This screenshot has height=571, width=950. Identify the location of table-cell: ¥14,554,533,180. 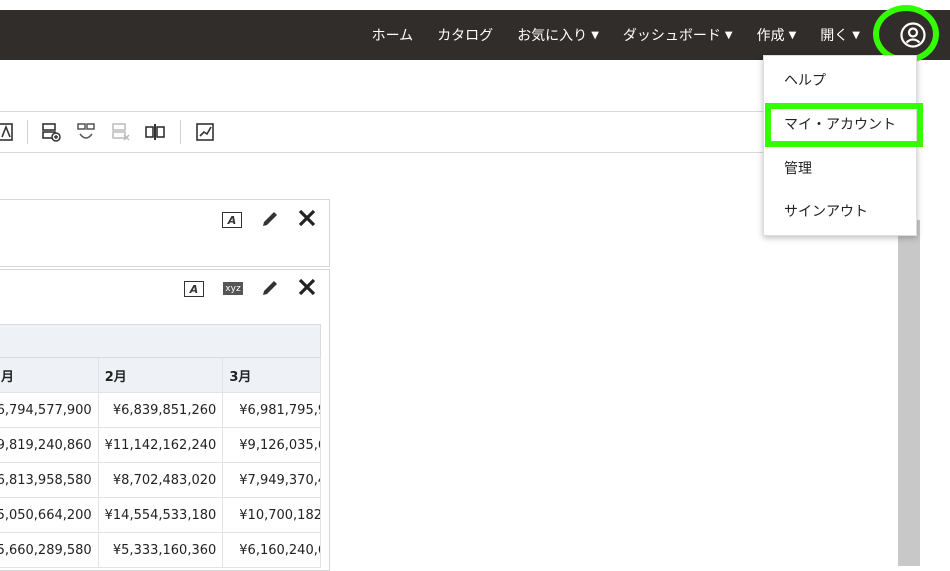
(161, 515).